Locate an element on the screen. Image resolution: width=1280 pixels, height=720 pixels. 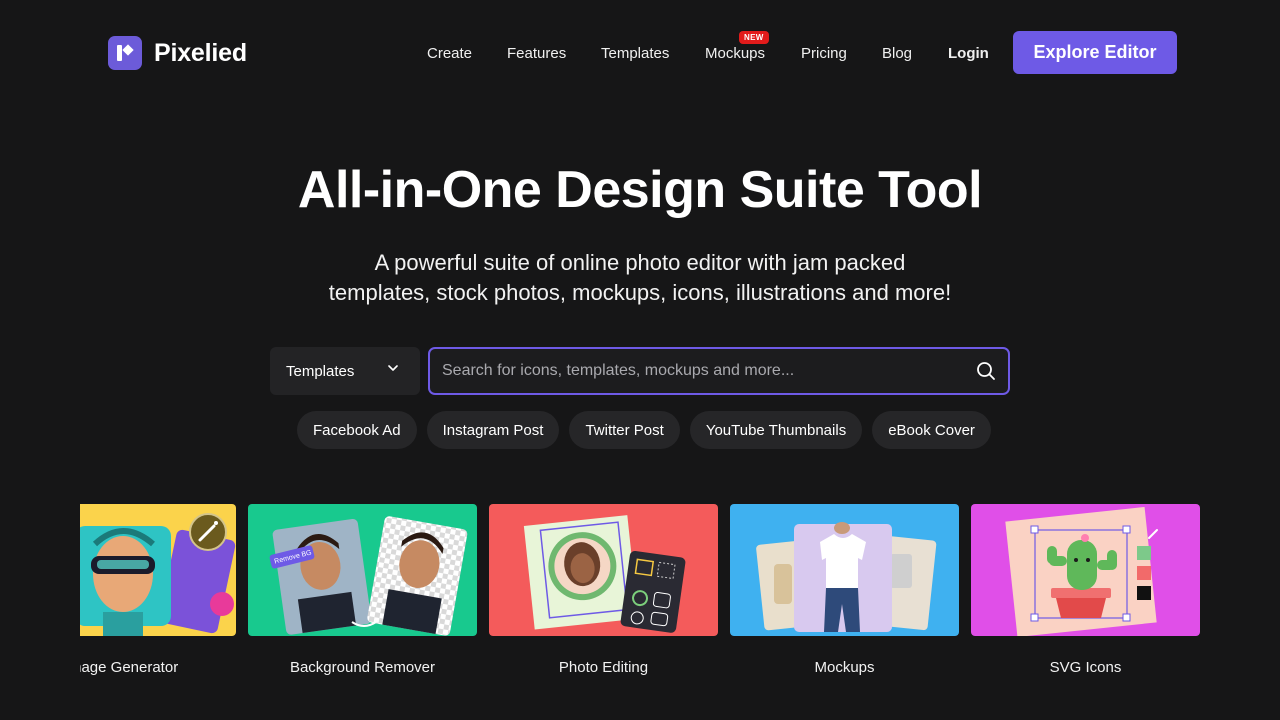
search-box is located at coordinates (719, 371).